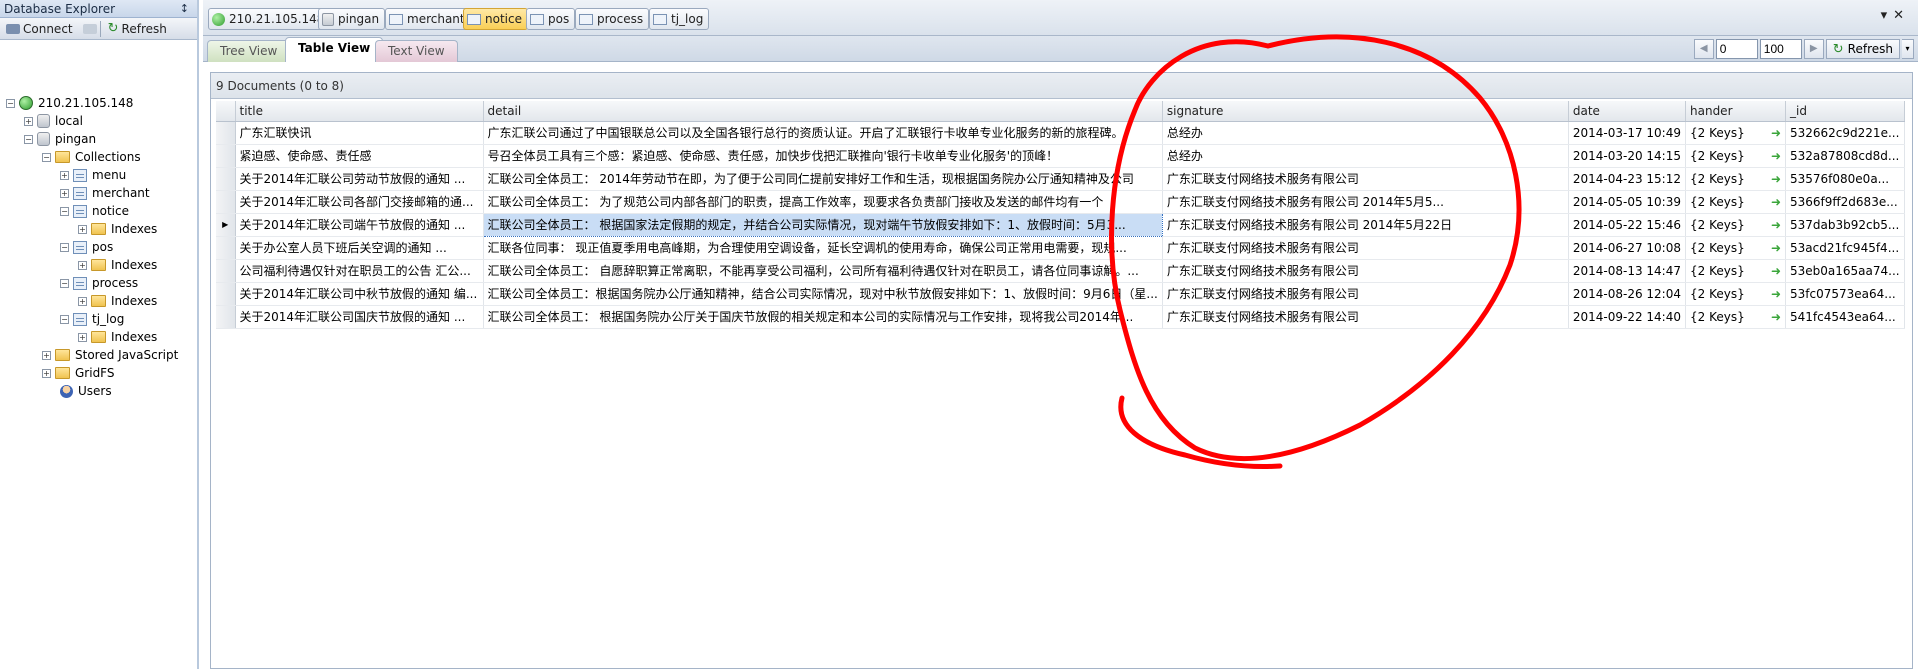  I want to click on tree-node-tj-log: − tj_log, so click(92, 319).